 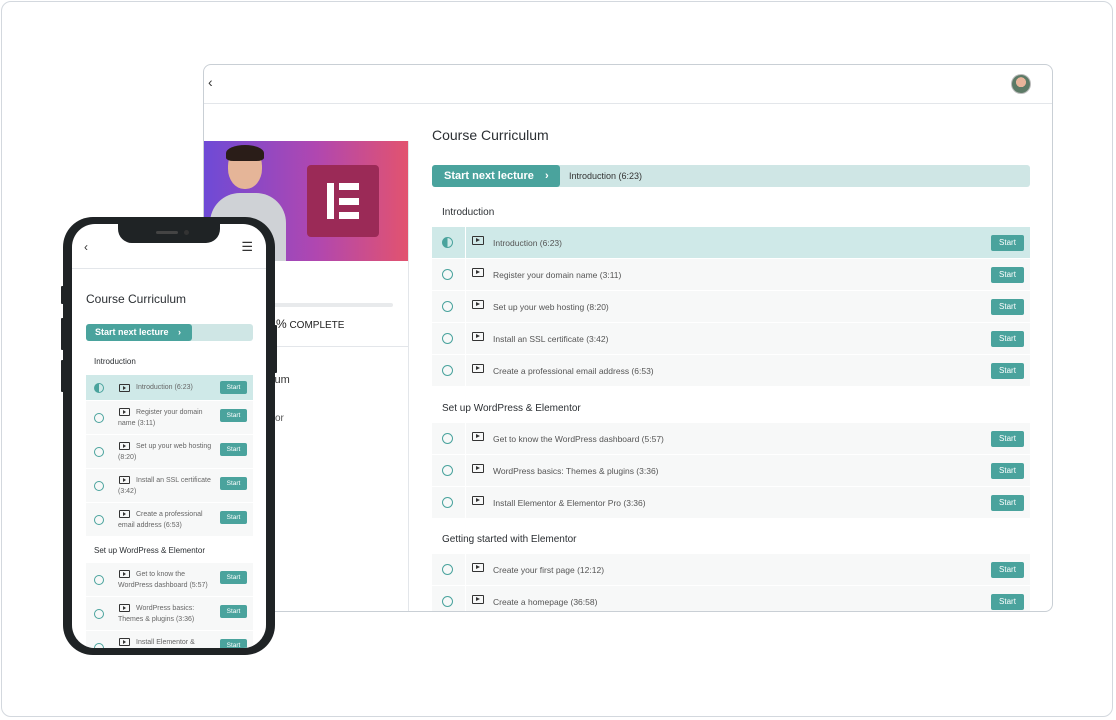 I want to click on sidebar-item-instructor: or, so click(x=279, y=418).